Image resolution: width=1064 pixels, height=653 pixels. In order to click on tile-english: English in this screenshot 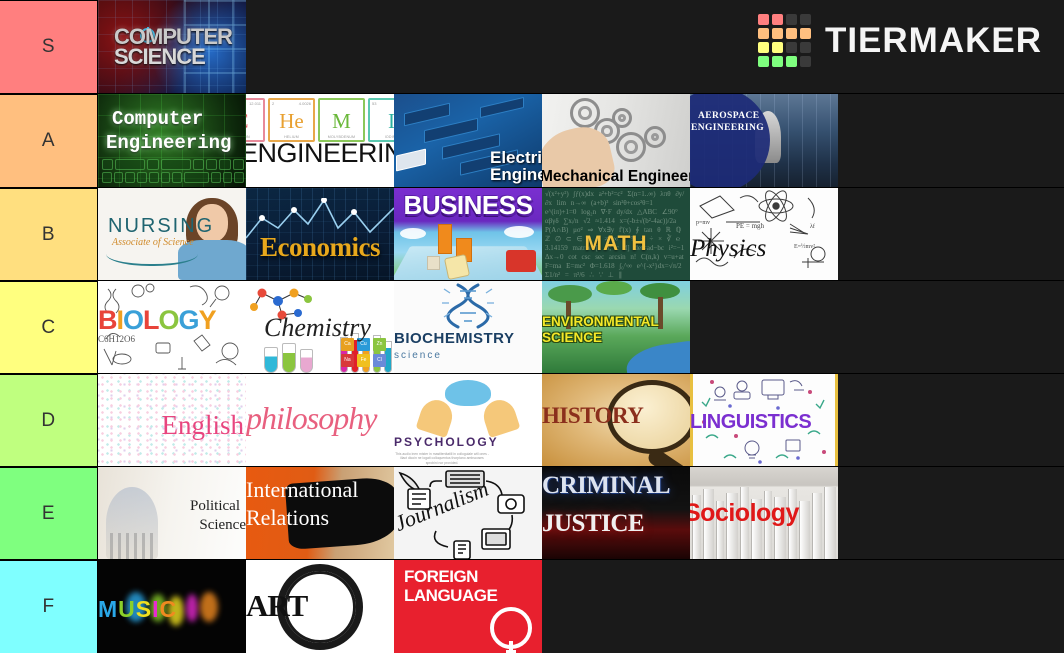, I will do `click(172, 420)`.